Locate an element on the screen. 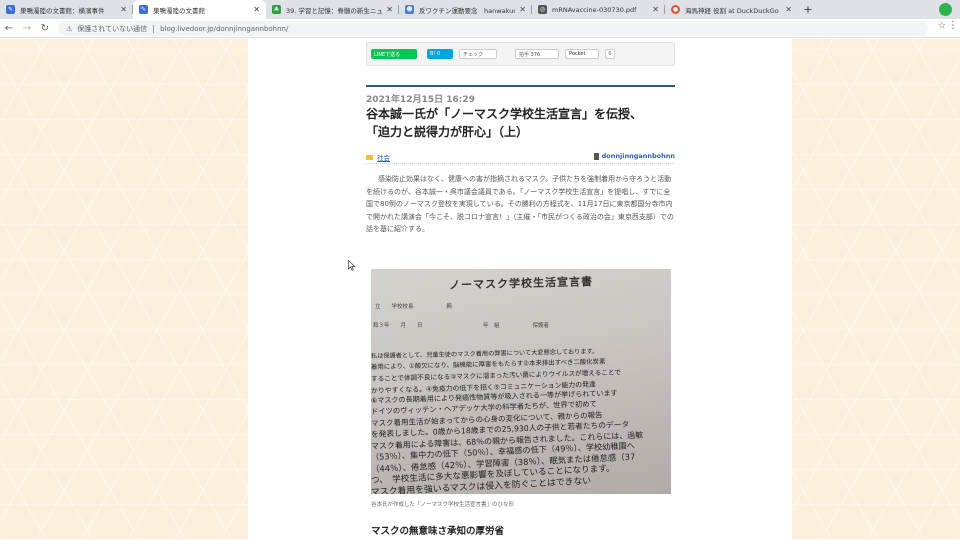  pocket-count: 0 is located at coordinates (610, 54).